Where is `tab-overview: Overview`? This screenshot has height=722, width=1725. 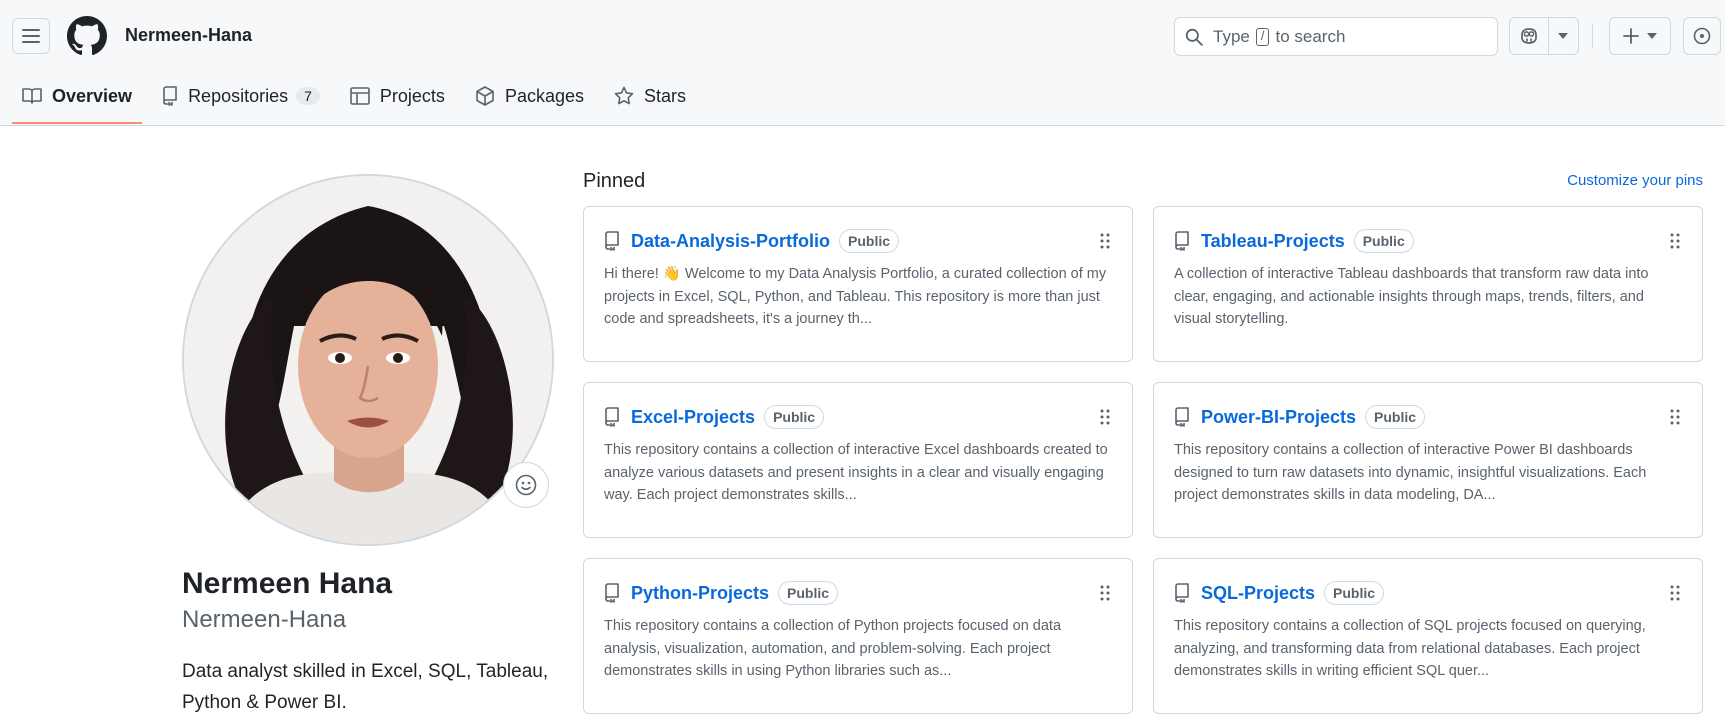 tab-overview: Overview is located at coordinates (77, 101).